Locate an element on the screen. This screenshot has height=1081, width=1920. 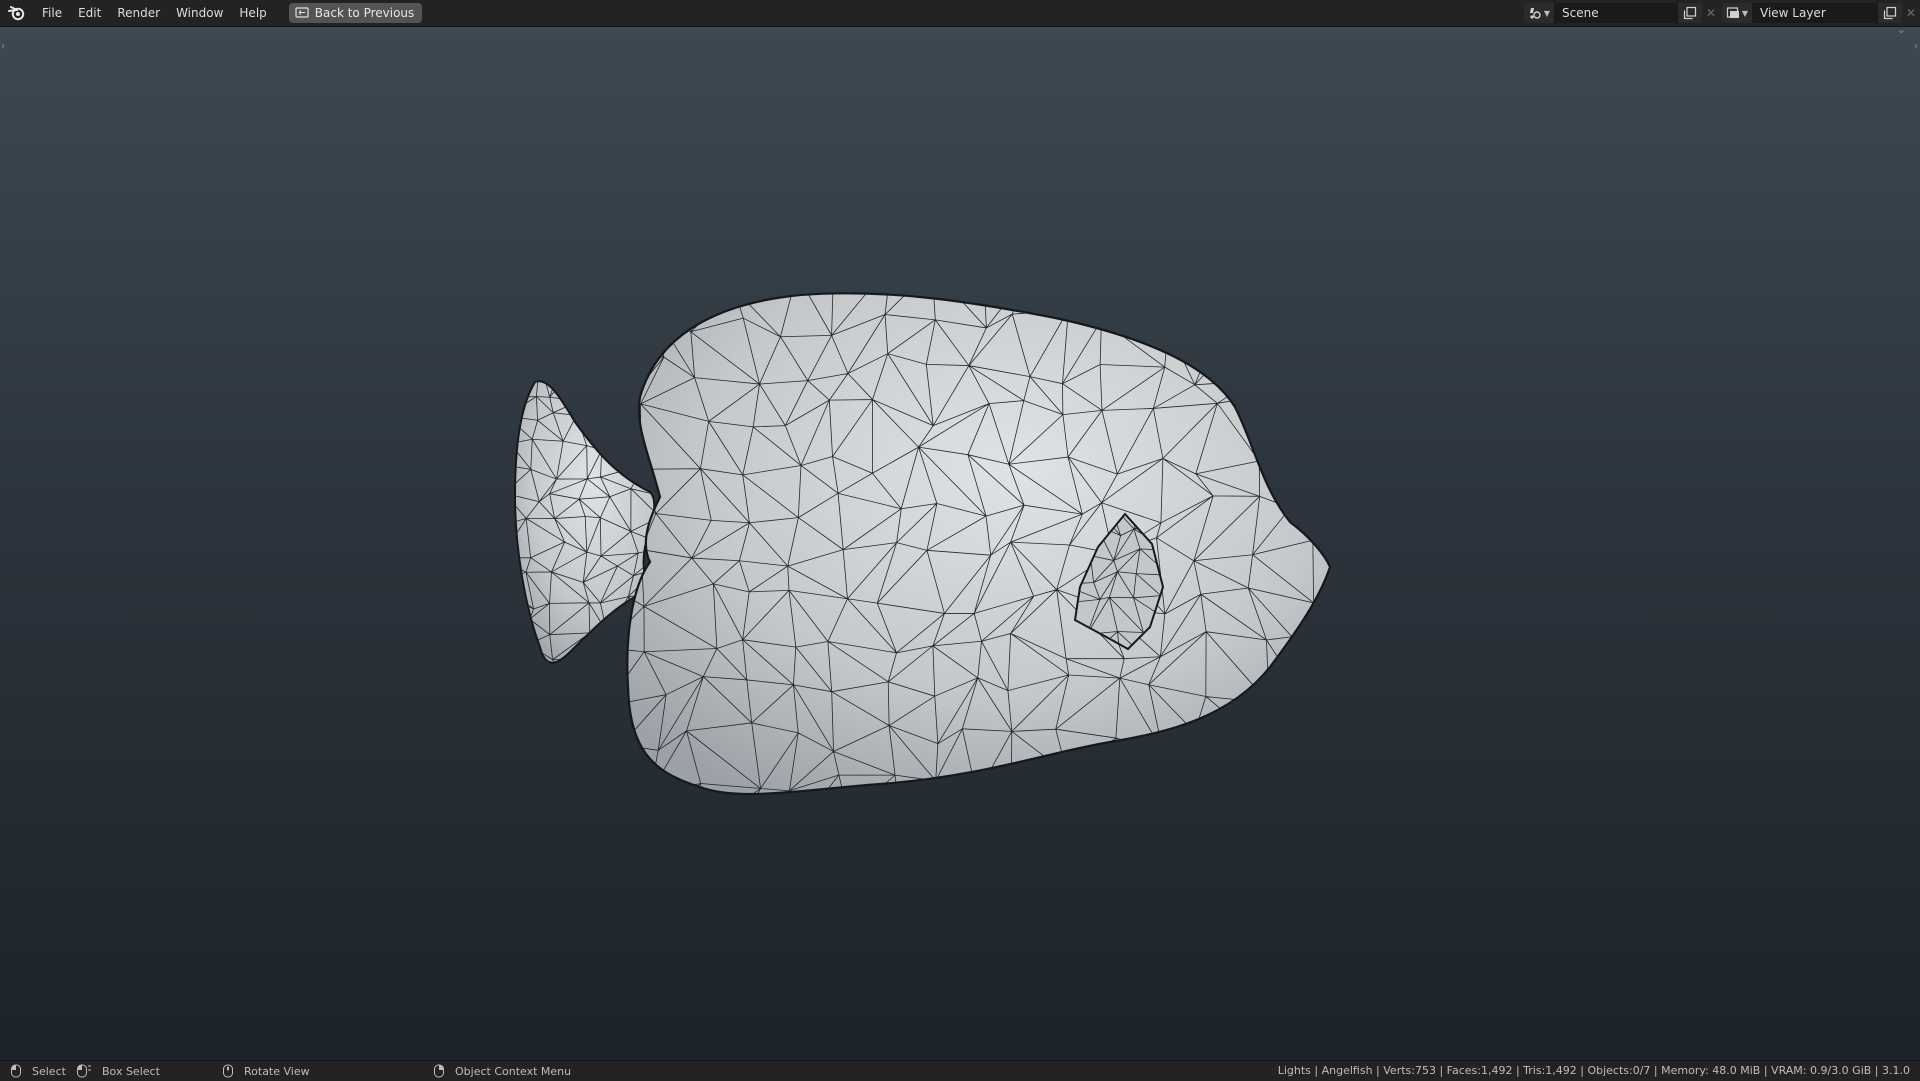
hint-object-context-menu-label: Object Context Menu is located at coordinates (513, 1071).